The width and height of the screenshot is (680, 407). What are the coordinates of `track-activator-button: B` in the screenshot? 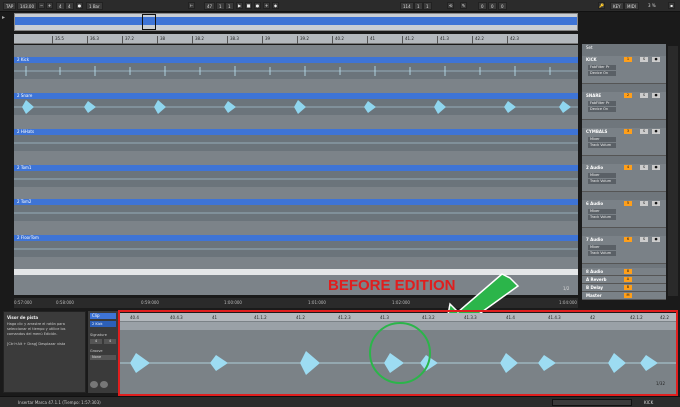 It's located at (628, 287).